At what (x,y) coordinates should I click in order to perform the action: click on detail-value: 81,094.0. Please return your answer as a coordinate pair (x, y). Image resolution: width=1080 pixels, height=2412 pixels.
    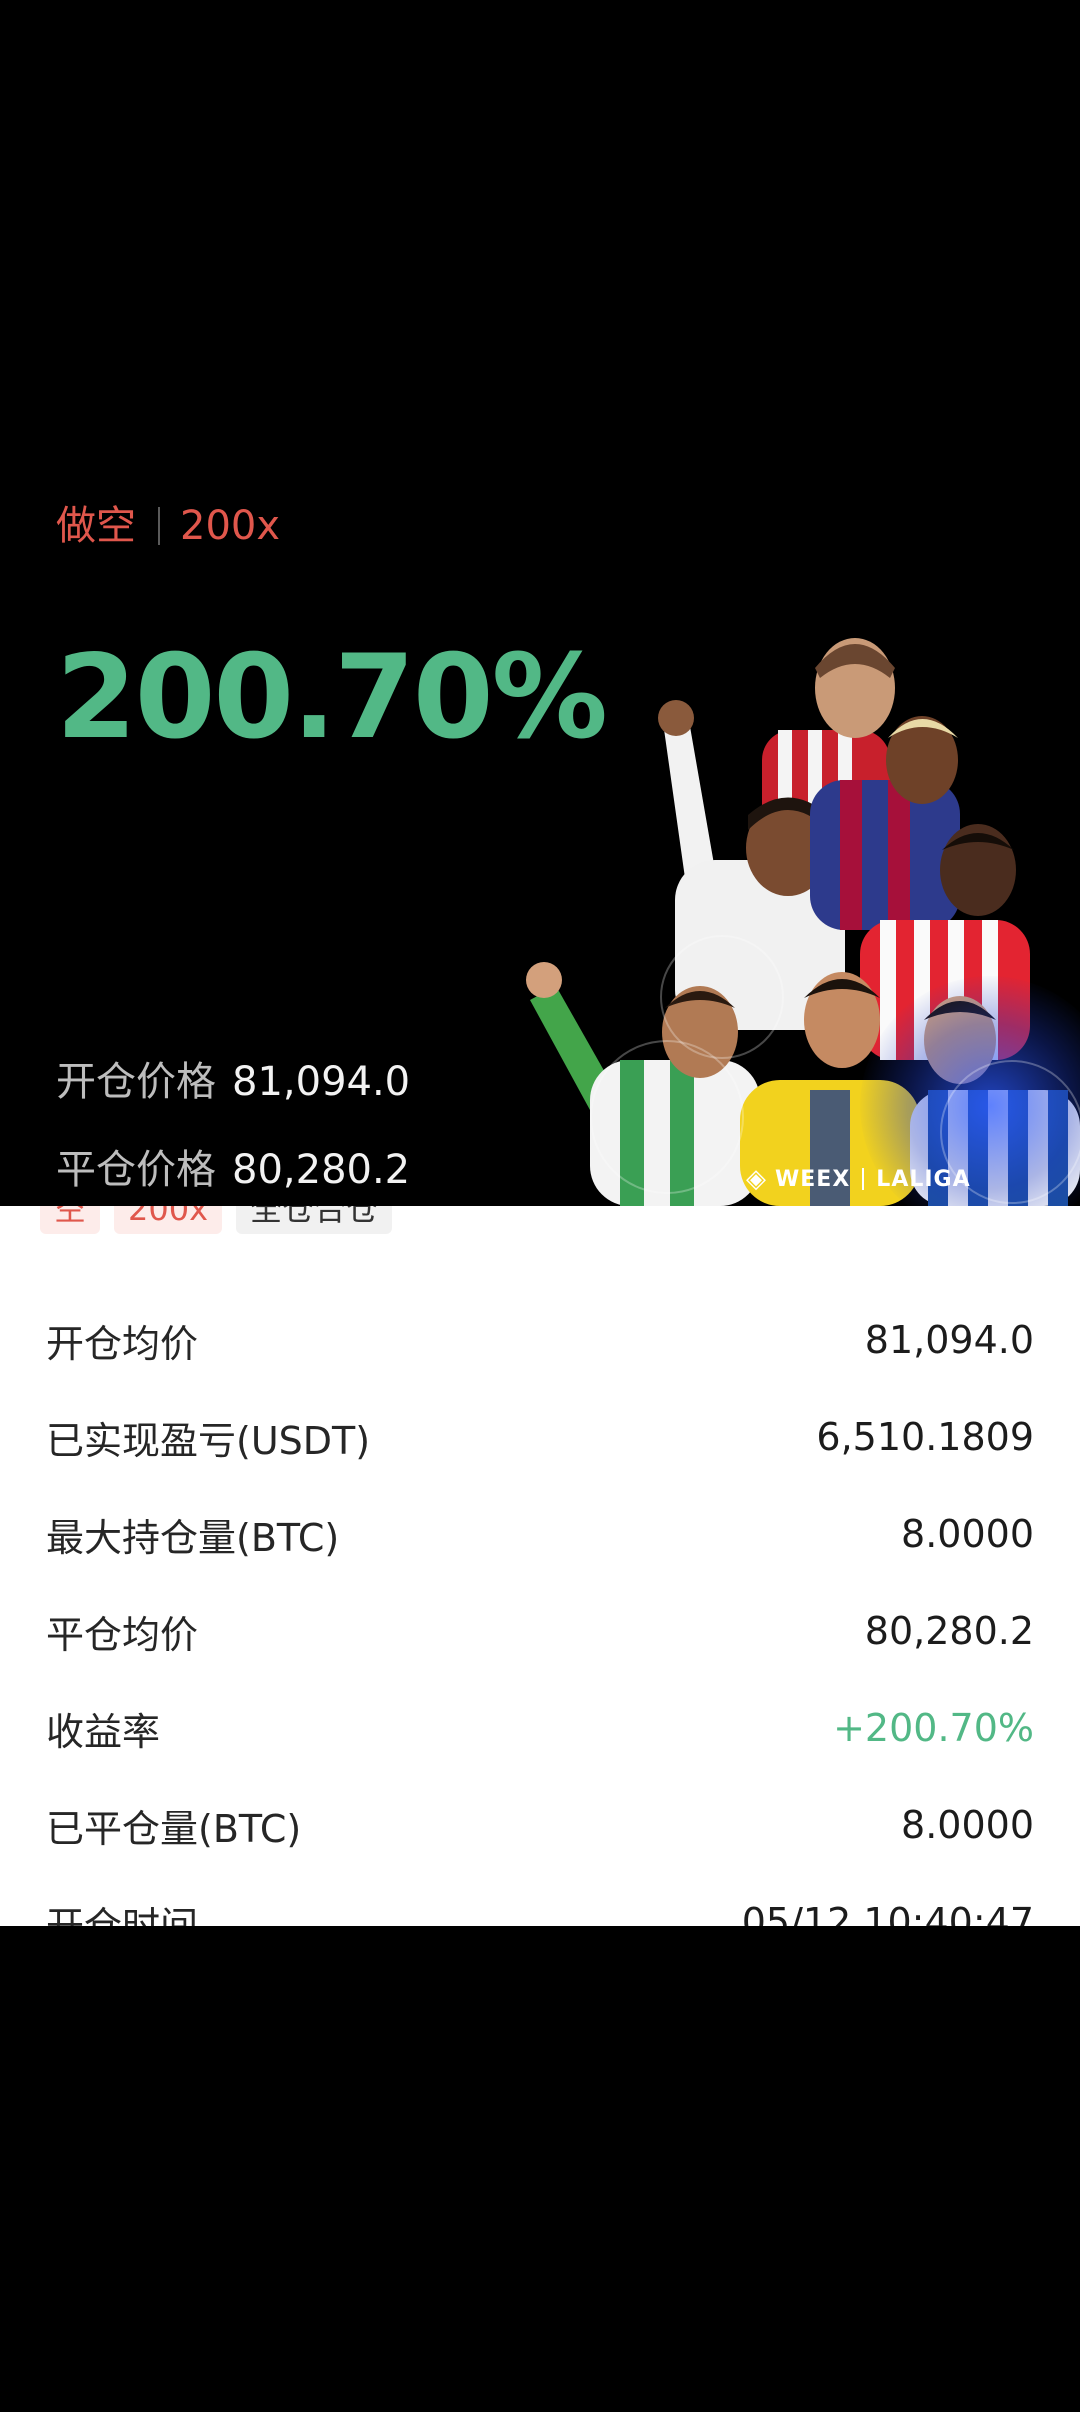
    Looking at the image, I should click on (949, 1340).